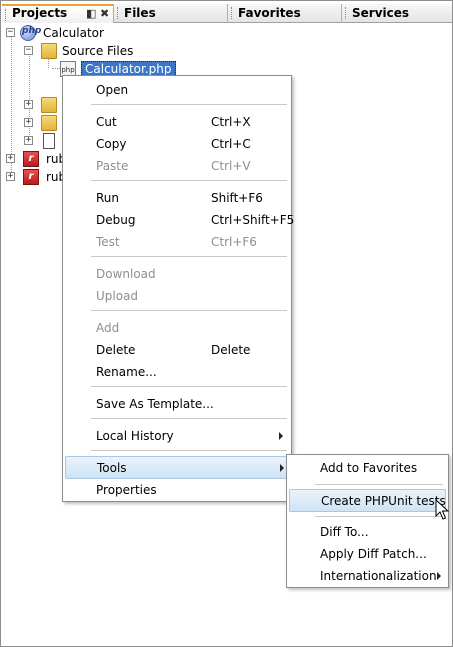  Describe the element at coordinates (112, 468) in the screenshot. I see `menu-label: Tools` at that location.